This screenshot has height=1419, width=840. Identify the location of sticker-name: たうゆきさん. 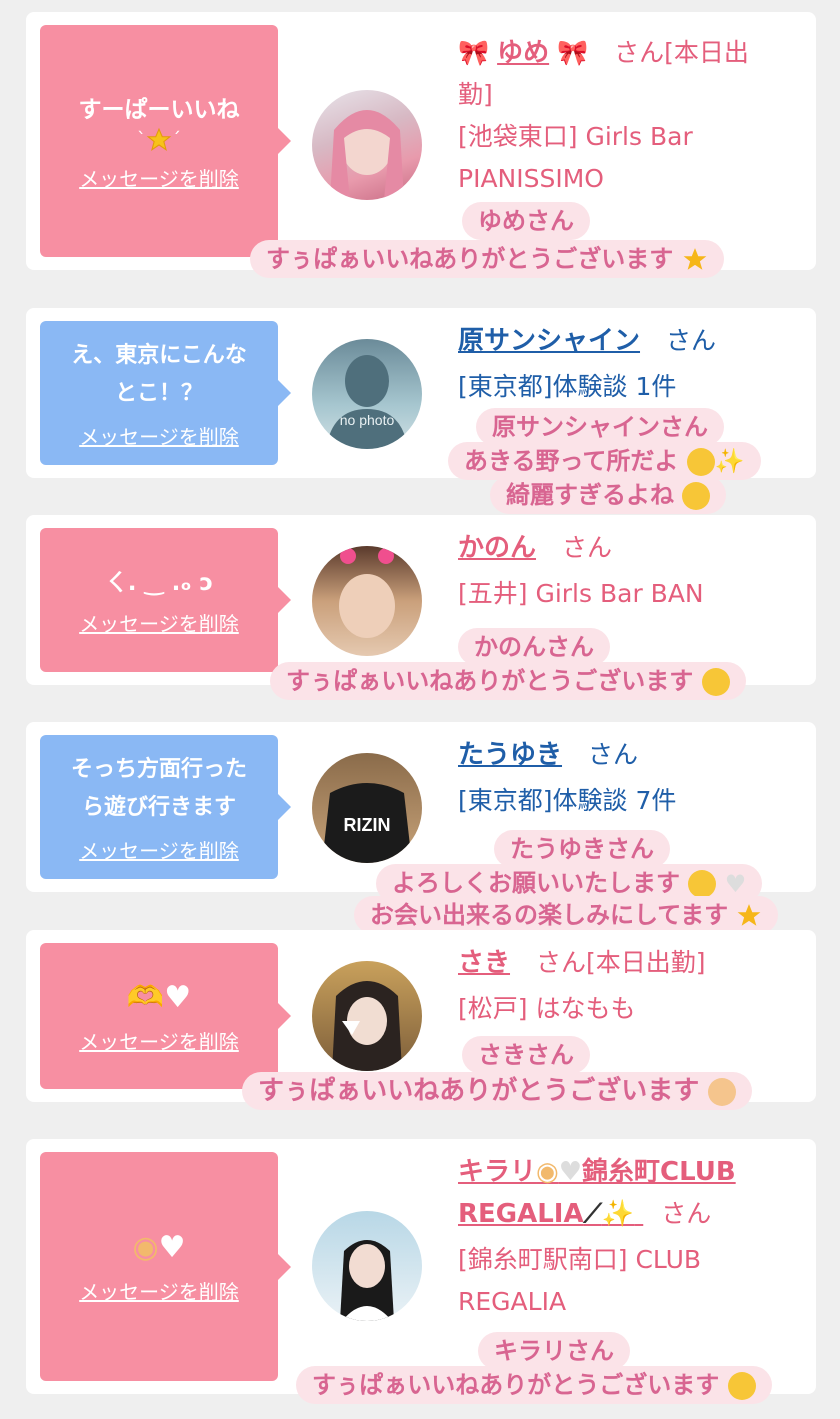
(582, 849).